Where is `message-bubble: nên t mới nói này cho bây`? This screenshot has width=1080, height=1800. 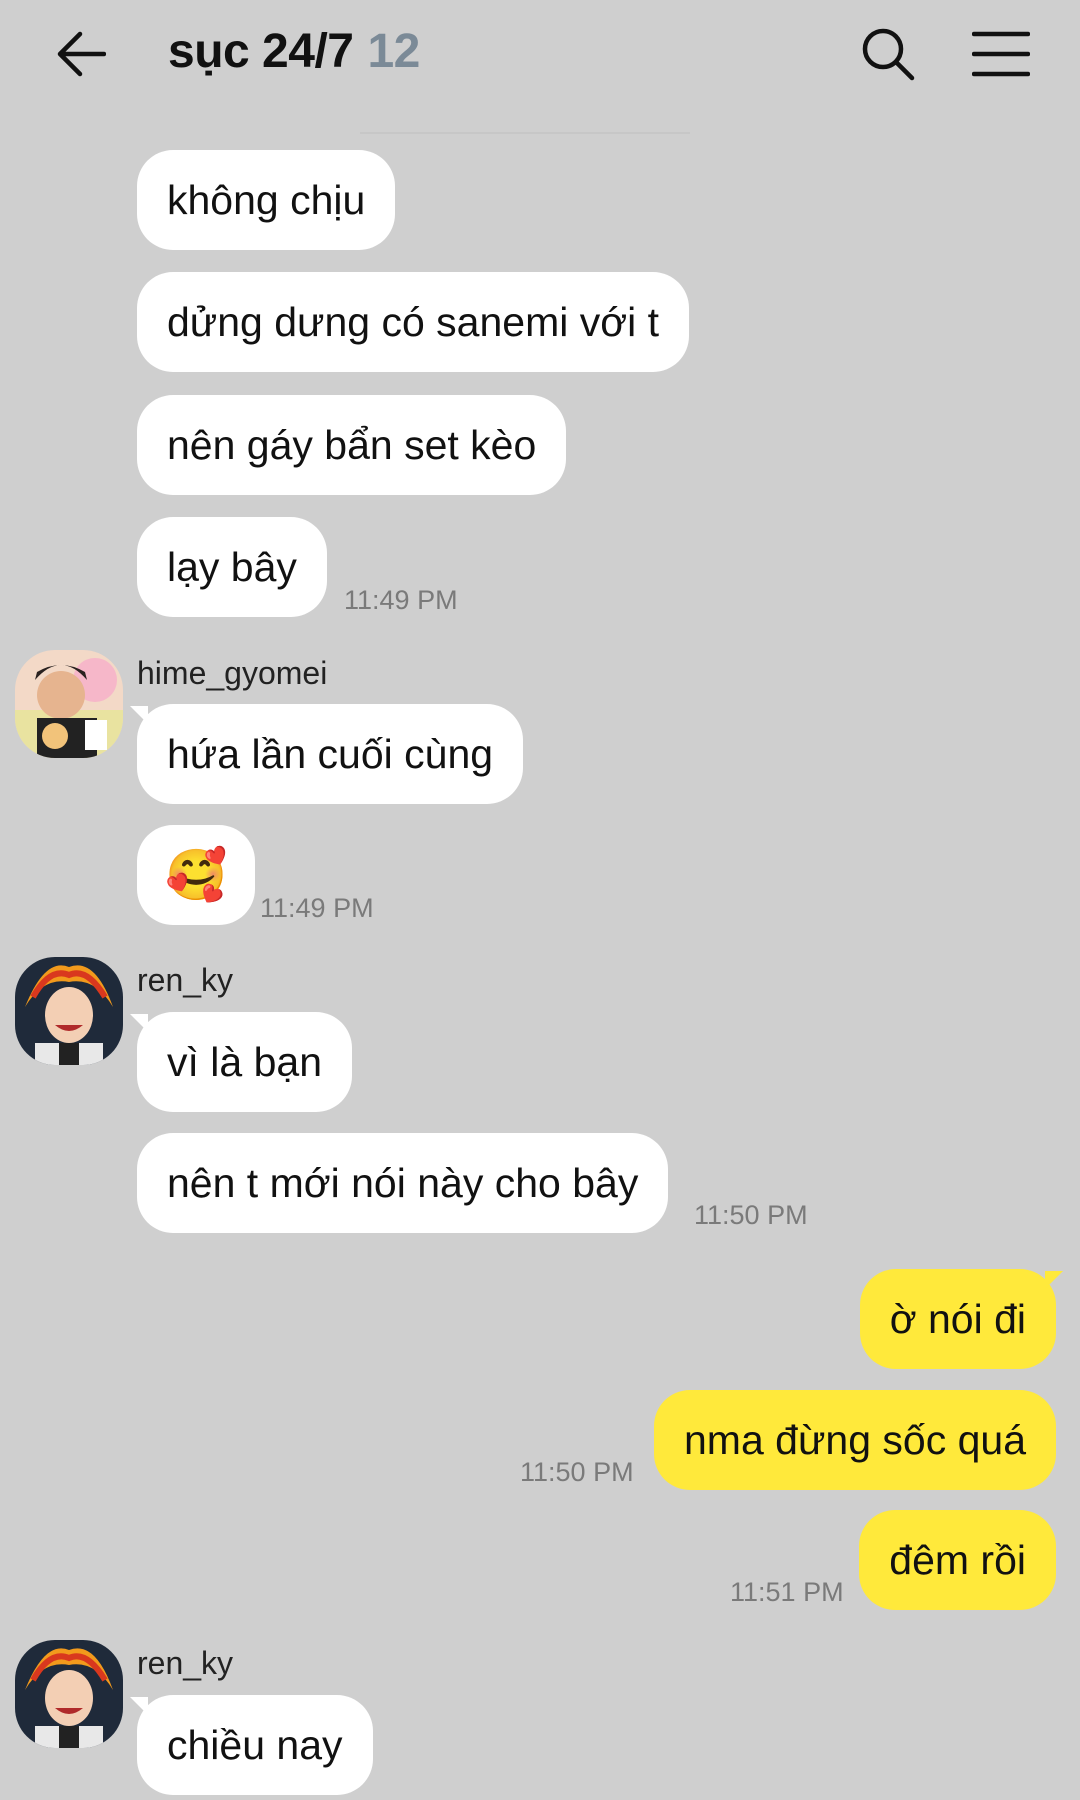 message-bubble: nên t mới nói này cho bây is located at coordinates (403, 1183).